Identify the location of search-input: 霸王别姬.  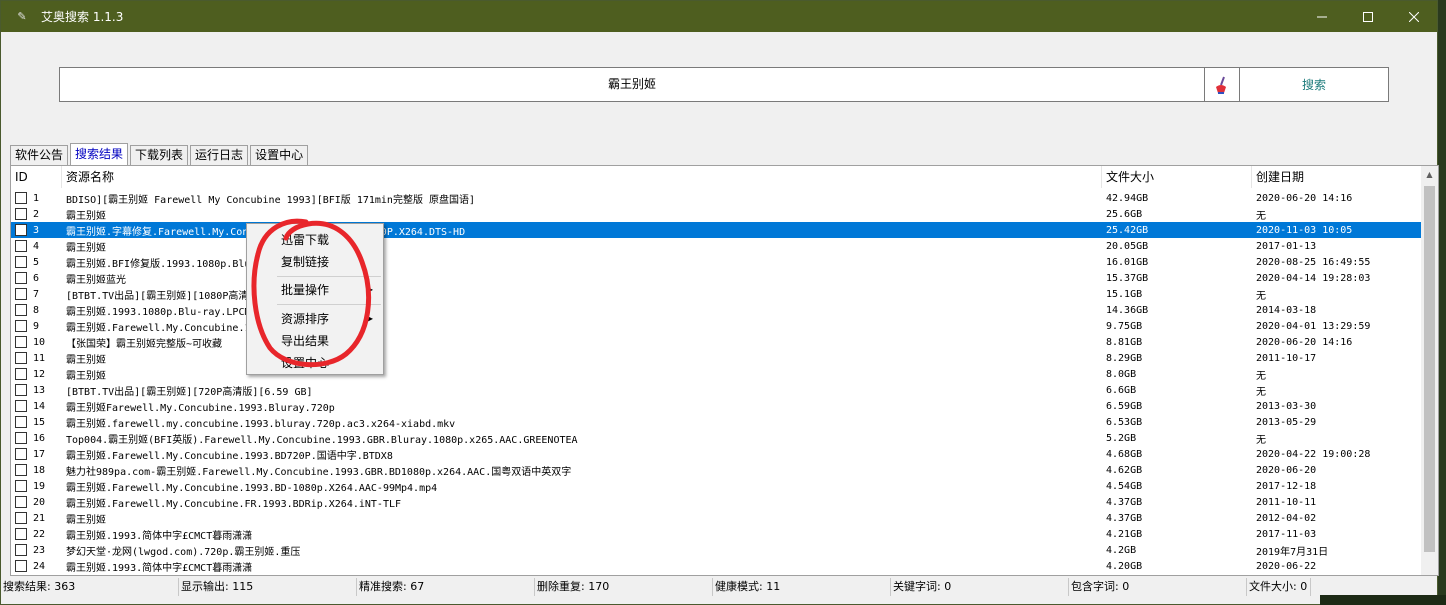
(632, 84).